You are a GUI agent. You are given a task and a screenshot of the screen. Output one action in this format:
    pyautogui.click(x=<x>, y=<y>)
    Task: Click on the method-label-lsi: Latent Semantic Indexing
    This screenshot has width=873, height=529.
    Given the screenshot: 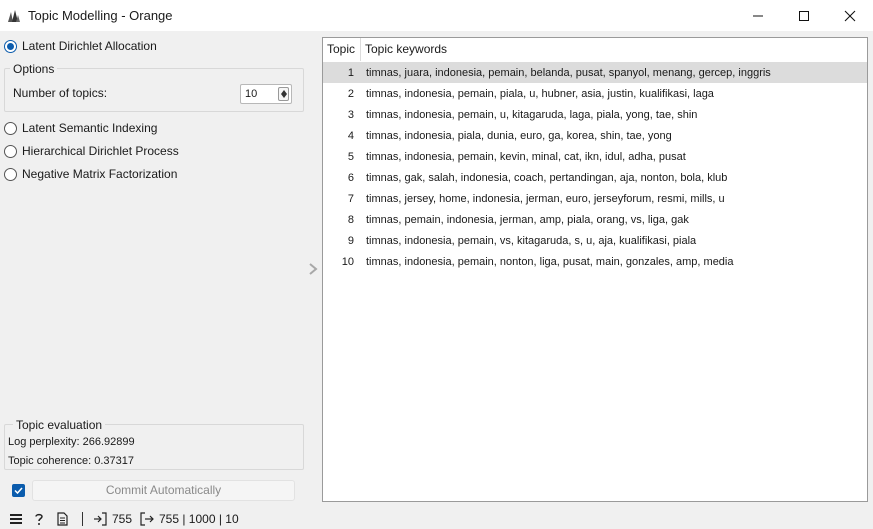 What is the action you would take?
    pyautogui.click(x=90, y=128)
    